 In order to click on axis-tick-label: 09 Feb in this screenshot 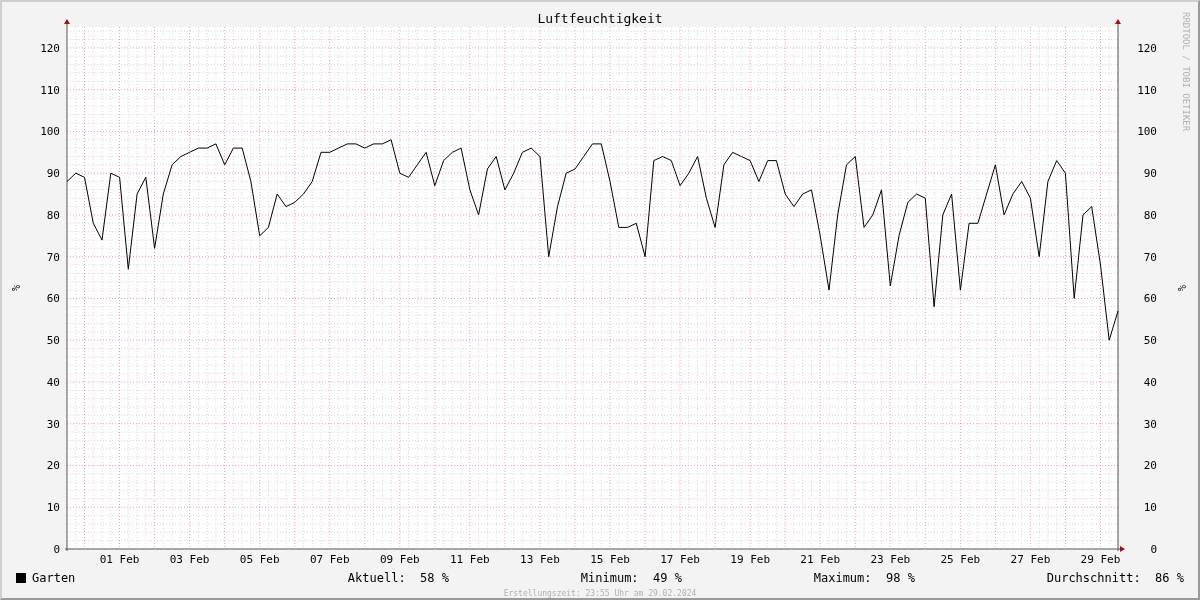, I will do `click(399, 559)`.